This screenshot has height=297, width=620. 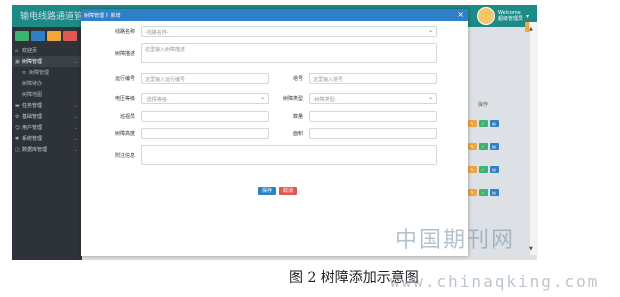 What do you see at coordinates (292, 99) in the screenshot?
I see `obstacle-type-label: 树障类型` at bounding box center [292, 99].